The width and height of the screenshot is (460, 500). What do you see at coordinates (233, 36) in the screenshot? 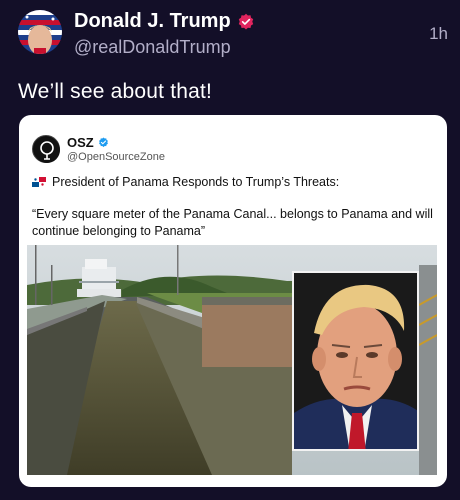
I see `post-header: Donald J. Trump @realDonaldTrump 1h` at bounding box center [233, 36].